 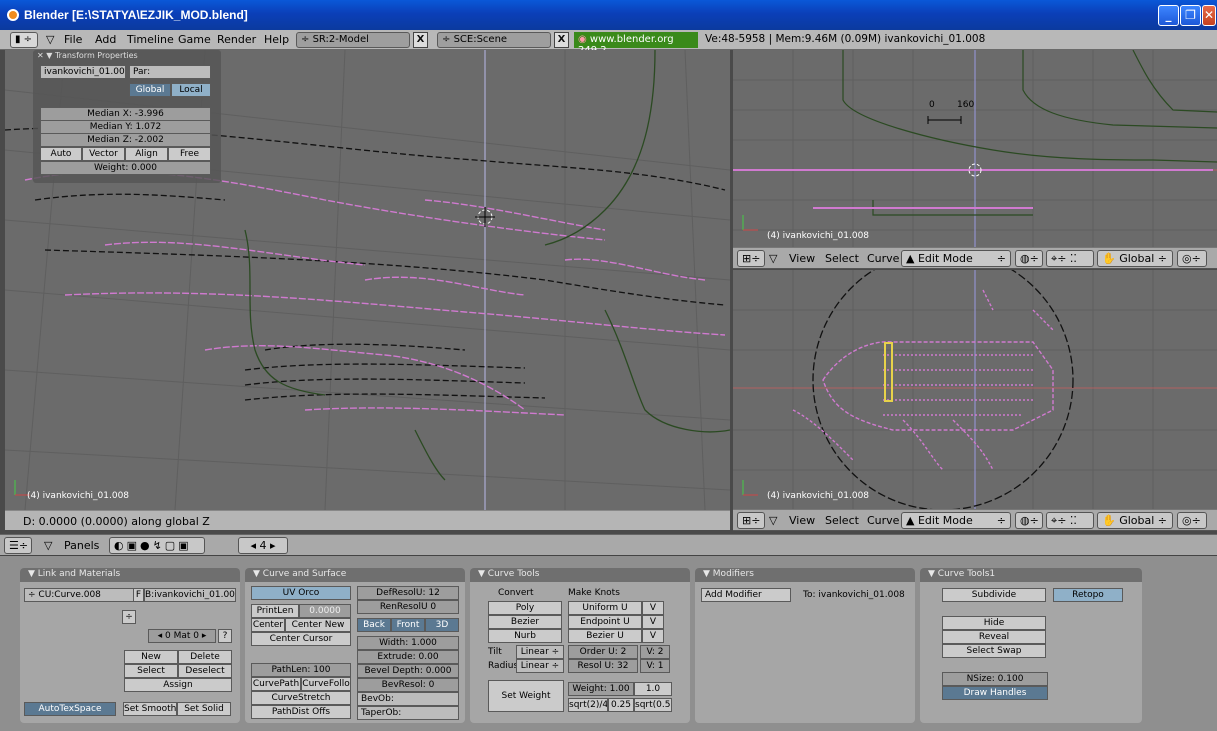 I want to click on defresolu-field: DefResolU: 12, so click(x=408, y=593).